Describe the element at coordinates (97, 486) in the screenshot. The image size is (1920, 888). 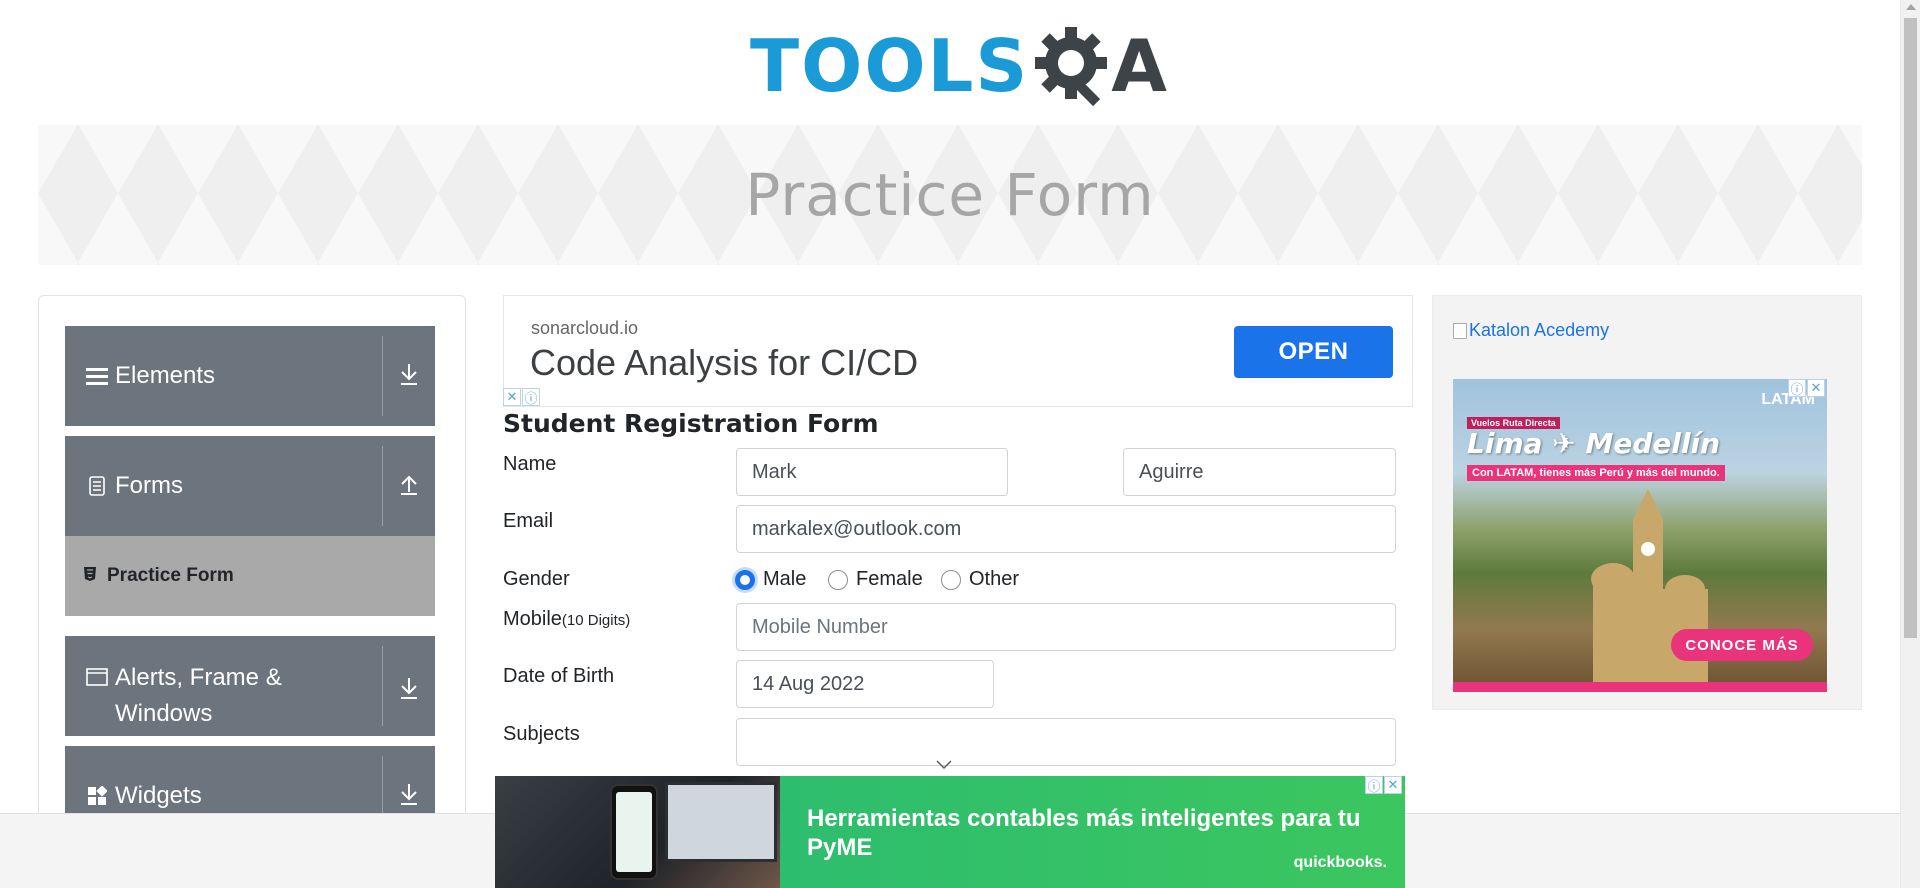
I see `document-icon` at that location.